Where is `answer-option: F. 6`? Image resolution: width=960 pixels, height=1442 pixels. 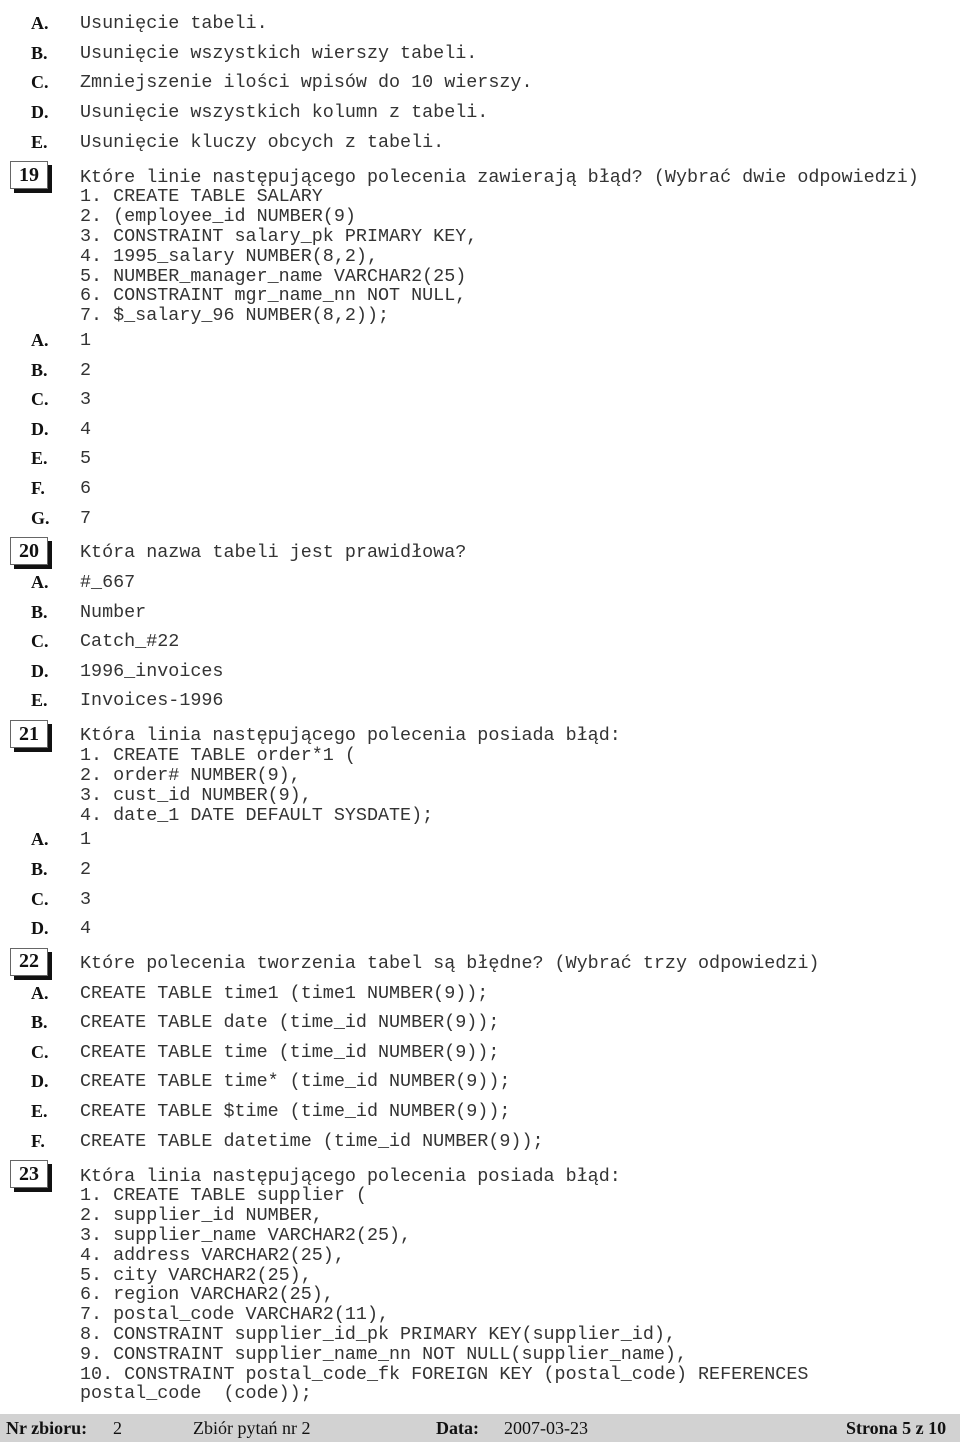 answer-option: F. 6 is located at coordinates (480, 489).